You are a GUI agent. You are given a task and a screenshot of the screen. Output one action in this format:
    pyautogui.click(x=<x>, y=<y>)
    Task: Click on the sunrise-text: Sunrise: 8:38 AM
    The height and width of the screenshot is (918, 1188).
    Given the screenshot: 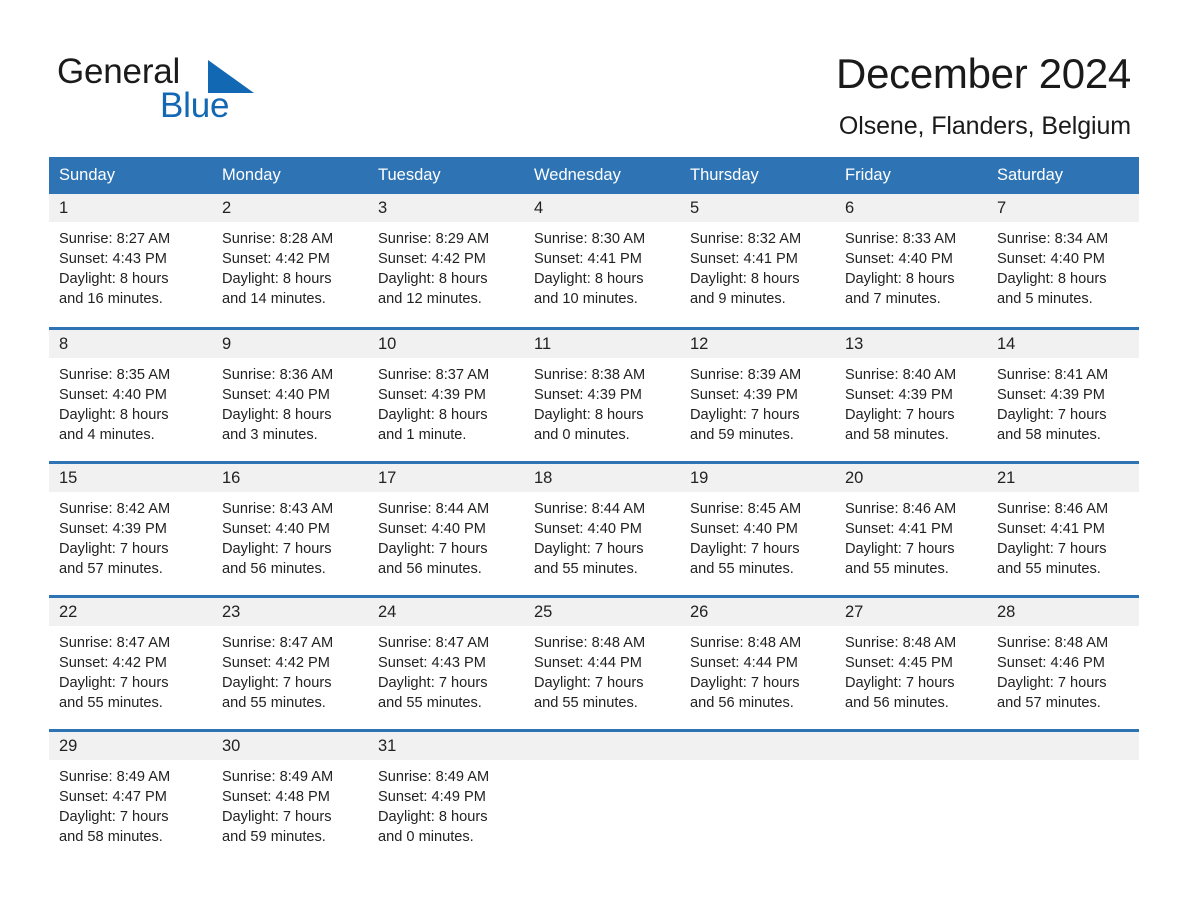 What is the action you would take?
    pyautogui.click(x=590, y=374)
    